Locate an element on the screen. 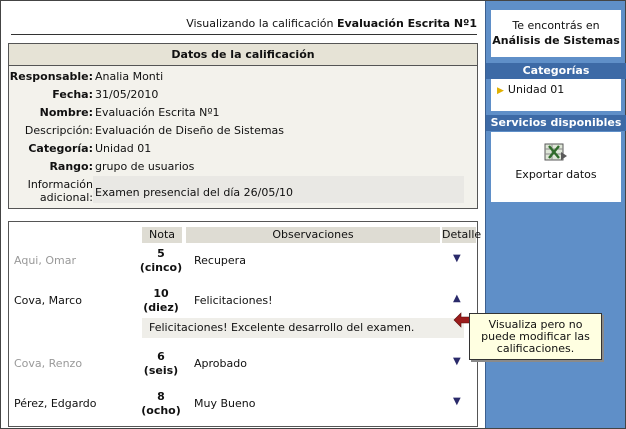 This screenshot has width=626, height=429. detail-value: Evaluación Escrita Nº1 is located at coordinates (157, 112).